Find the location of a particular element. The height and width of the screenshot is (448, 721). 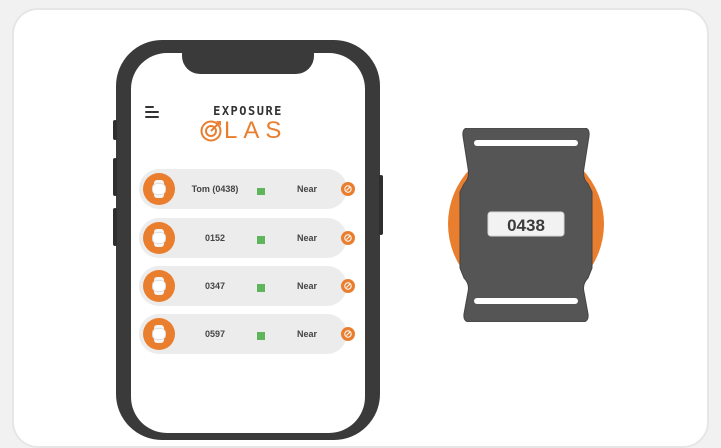

app-logo: LAS is located at coordinates (248, 132).